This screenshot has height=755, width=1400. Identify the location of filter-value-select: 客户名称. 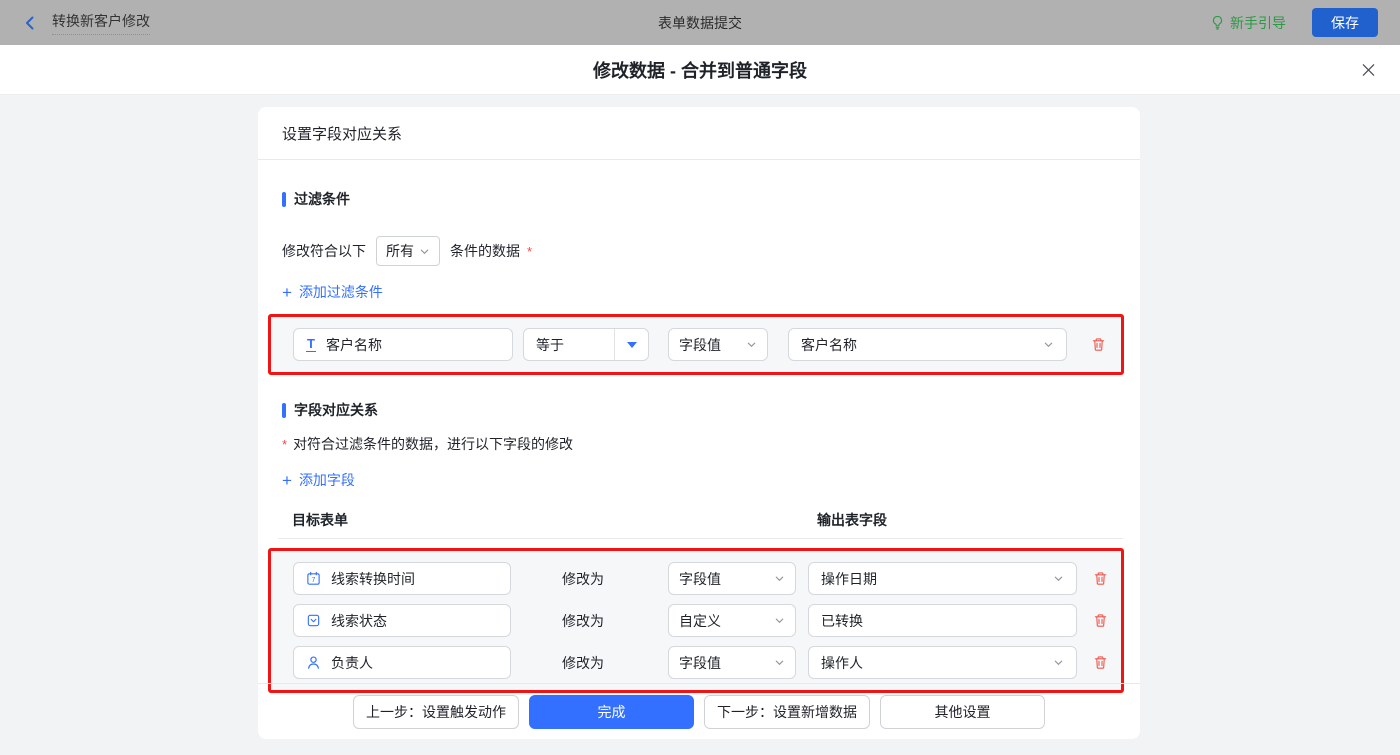
(927, 344).